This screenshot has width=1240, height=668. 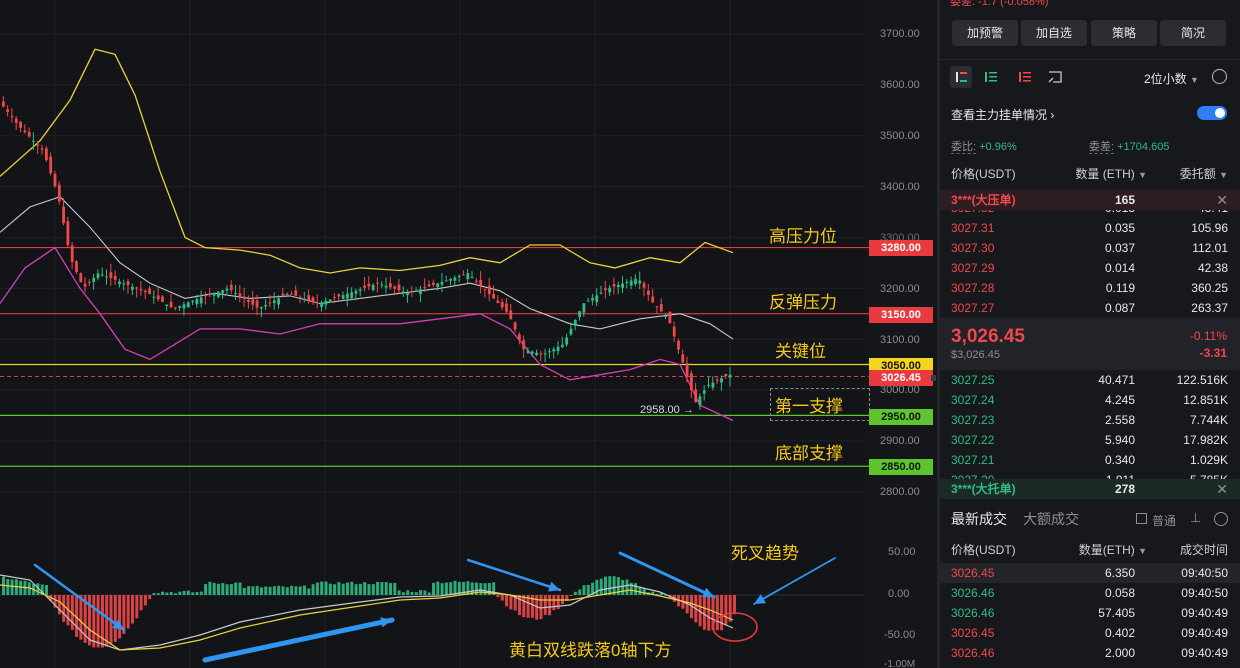 I want to click on axis-drag-handle, so click(x=933, y=378).